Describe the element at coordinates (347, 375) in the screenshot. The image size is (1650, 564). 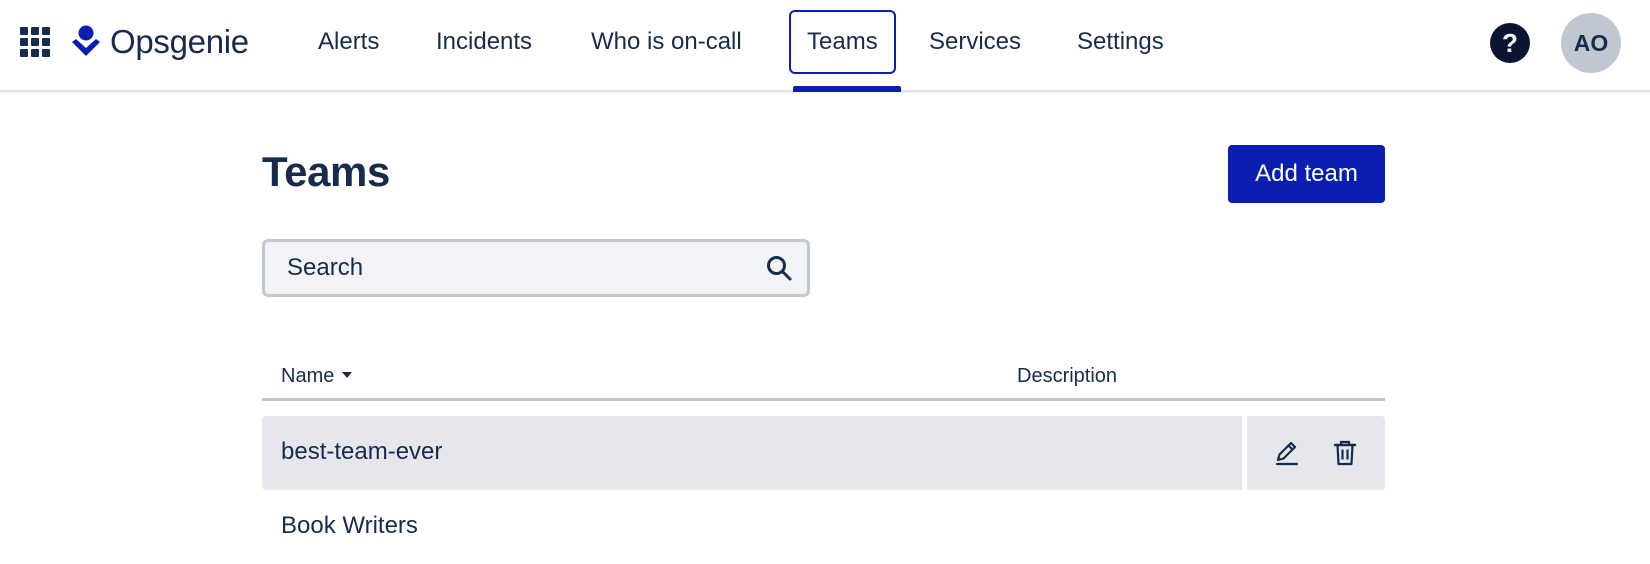
I see `sort-caret-icon` at that location.